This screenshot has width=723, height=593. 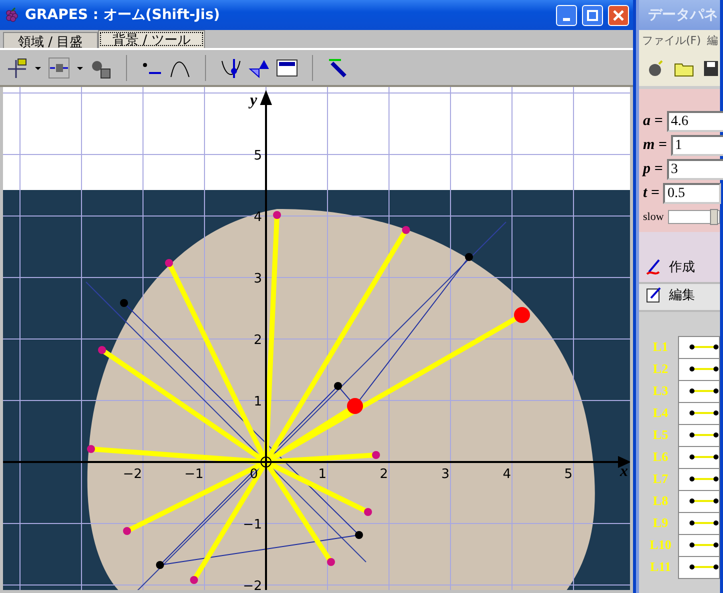 What do you see at coordinates (661, 501) in the screenshot?
I see `line-label: L8` at bounding box center [661, 501].